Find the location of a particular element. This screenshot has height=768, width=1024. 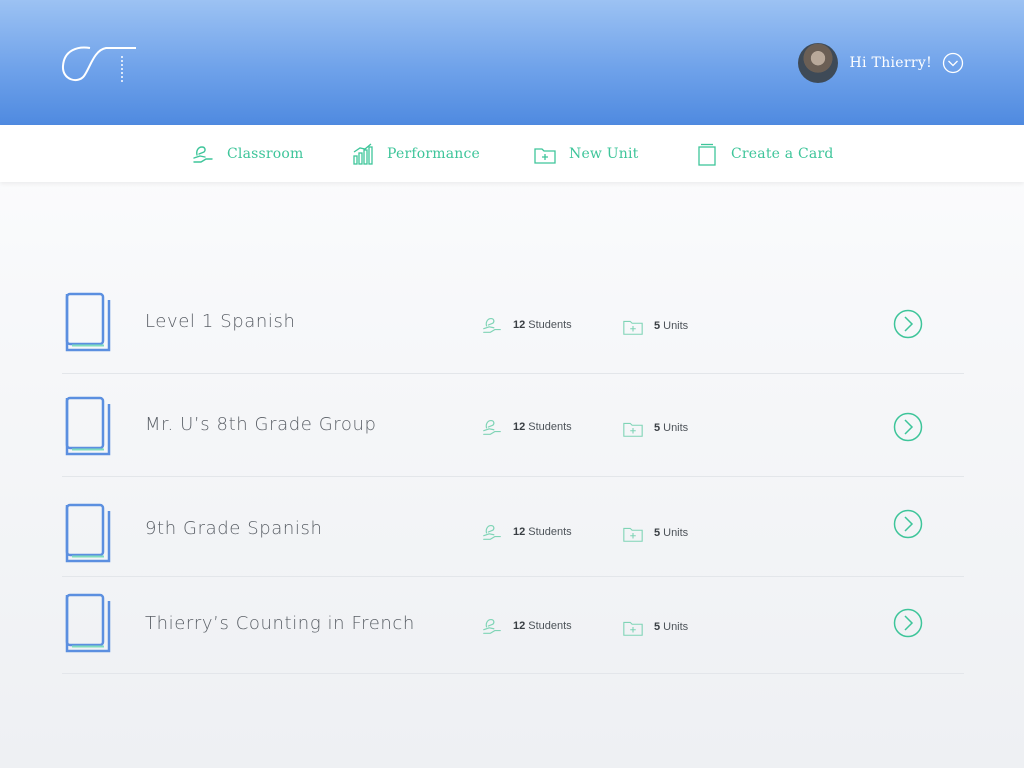

nav-new-unit: New Unit is located at coordinates (586, 153).